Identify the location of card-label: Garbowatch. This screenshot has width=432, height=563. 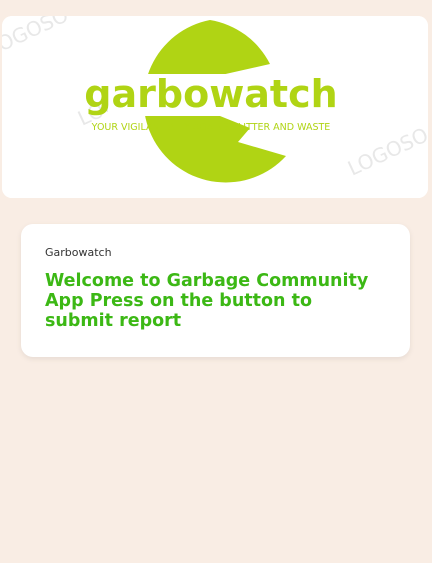
(78, 252).